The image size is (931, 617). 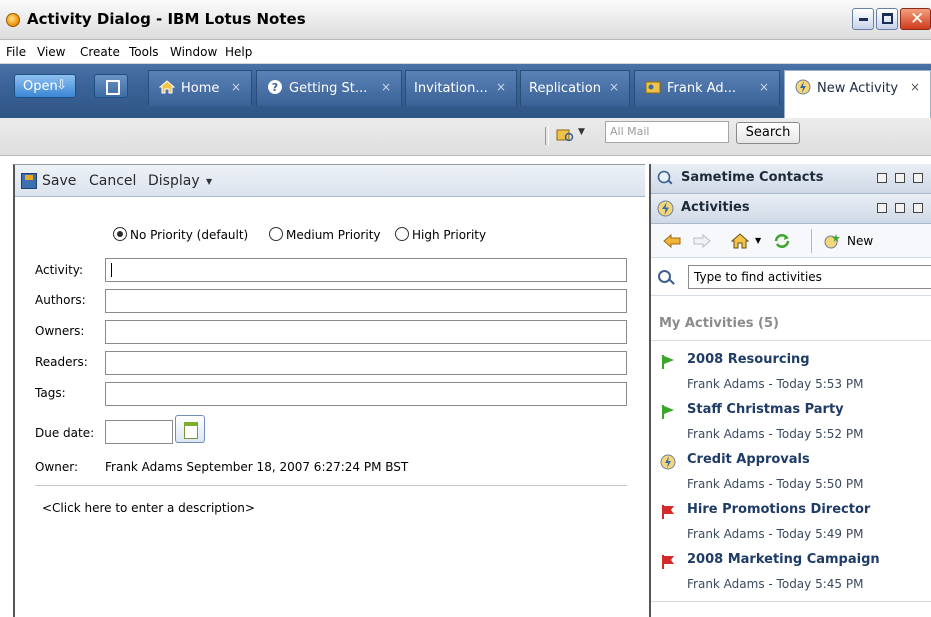 I want to click on activity-meta: Frank Adams - Today 5:49 PM, so click(x=775, y=534).